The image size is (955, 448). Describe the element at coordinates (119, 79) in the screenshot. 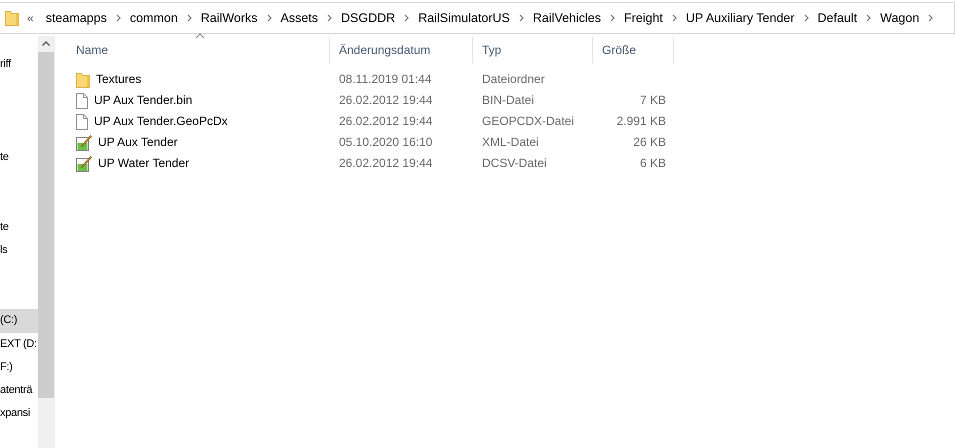

I see `file-name: Textures` at that location.